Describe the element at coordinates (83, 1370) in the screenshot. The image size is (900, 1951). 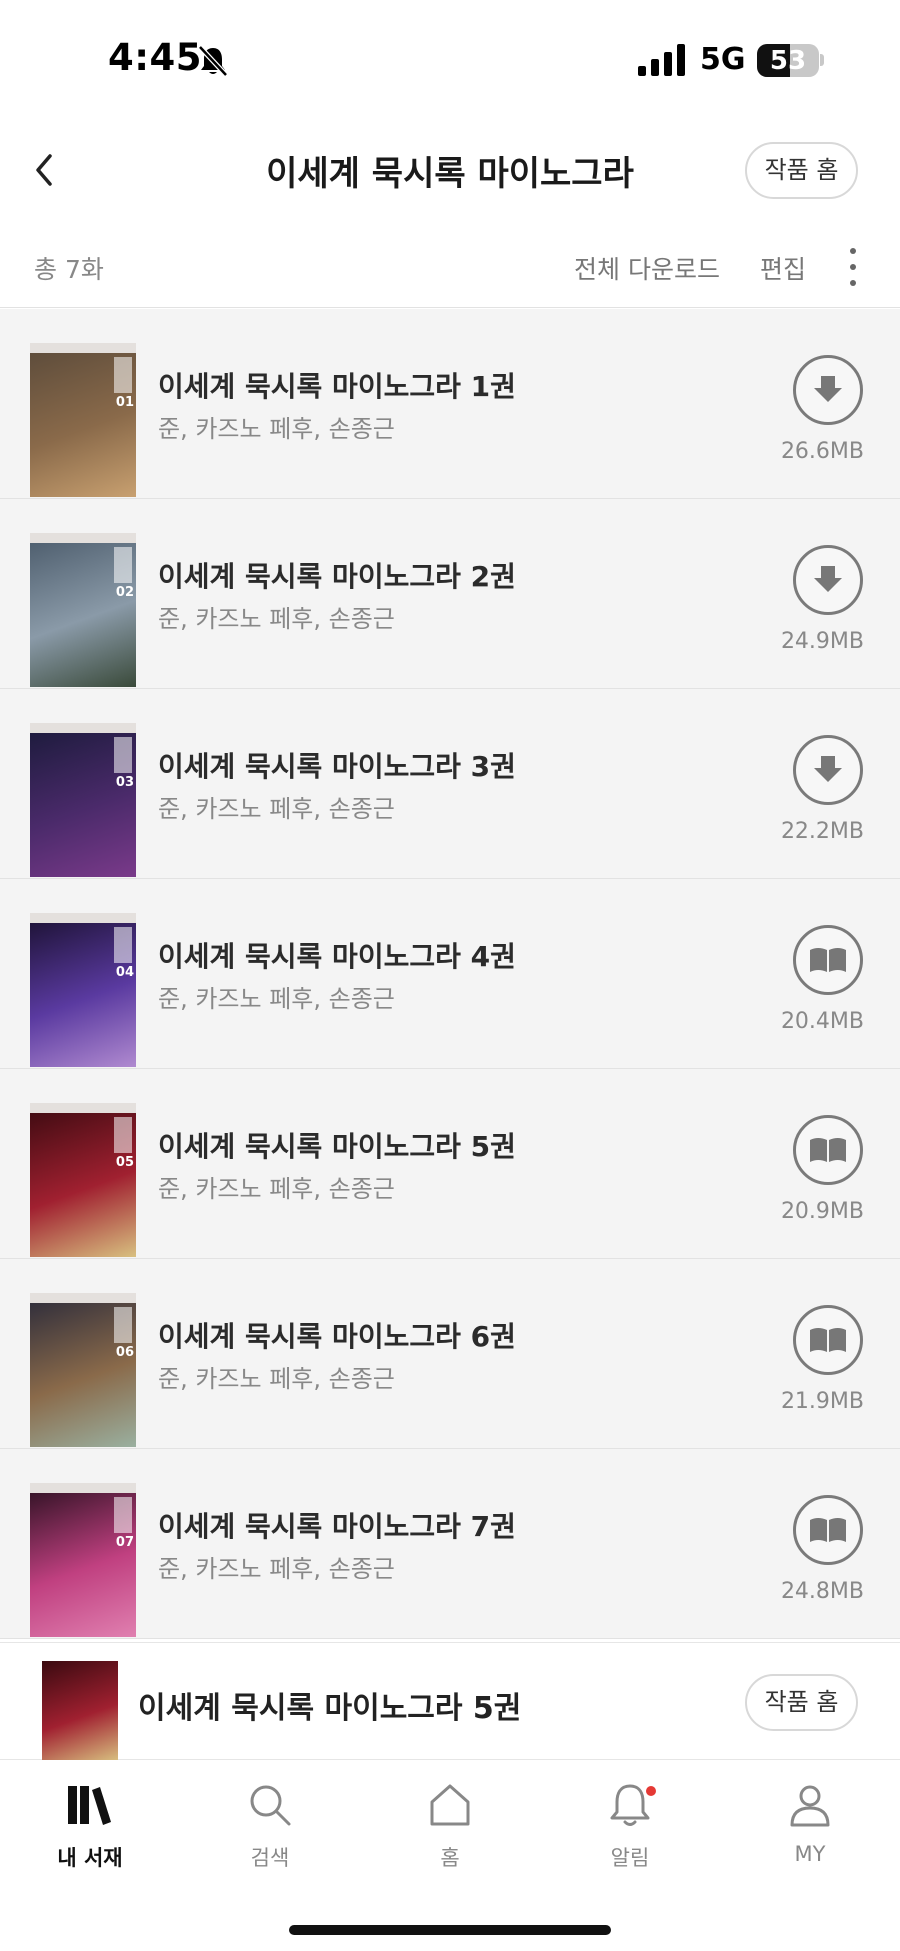
I see `volume-cover: 06` at that location.